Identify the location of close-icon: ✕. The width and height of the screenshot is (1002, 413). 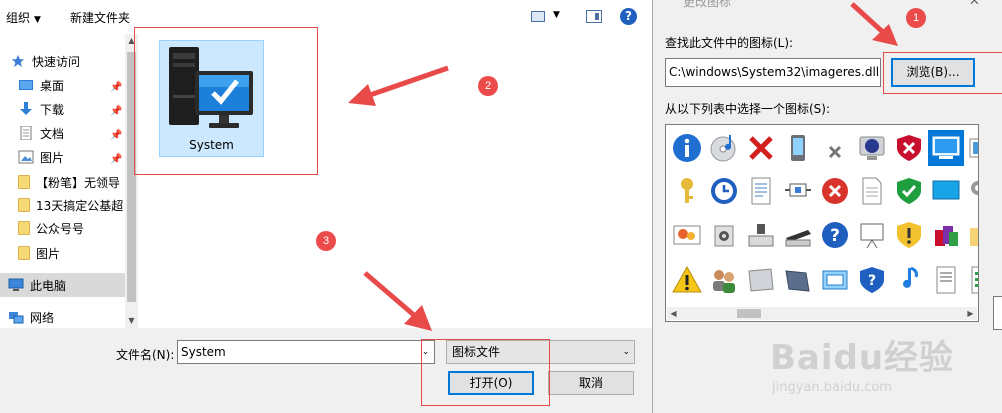
(974, 4).